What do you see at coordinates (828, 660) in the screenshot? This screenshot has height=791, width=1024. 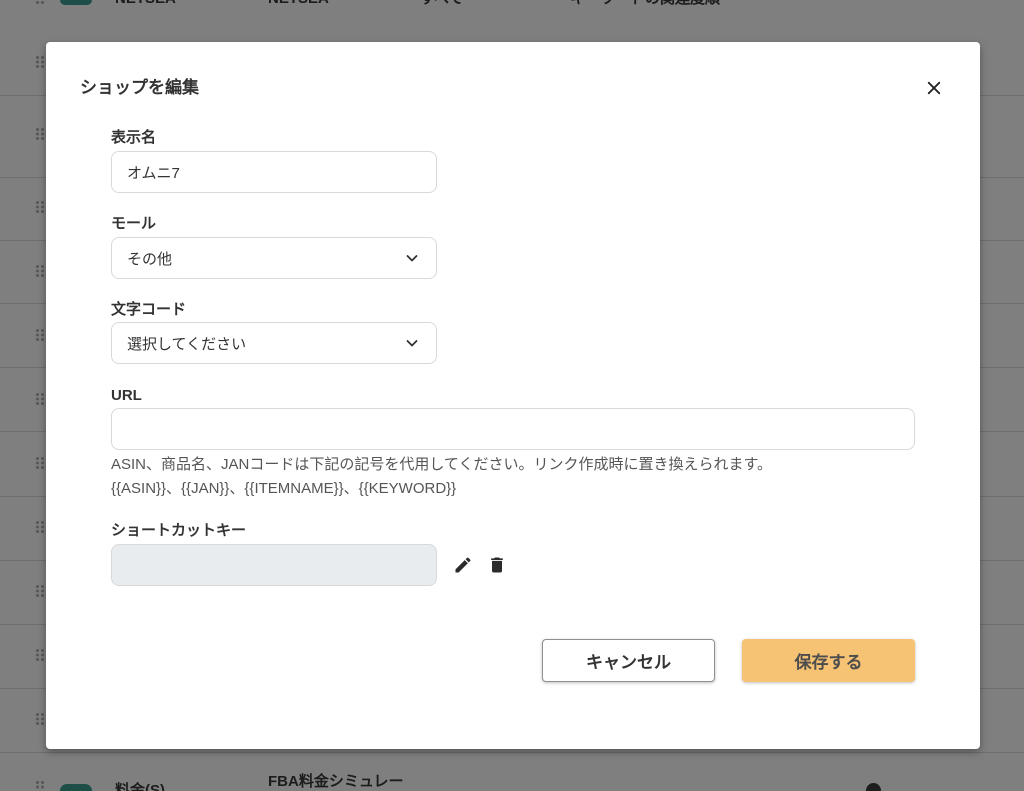 I see `save-button: 保存する` at bounding box center [828, 660].